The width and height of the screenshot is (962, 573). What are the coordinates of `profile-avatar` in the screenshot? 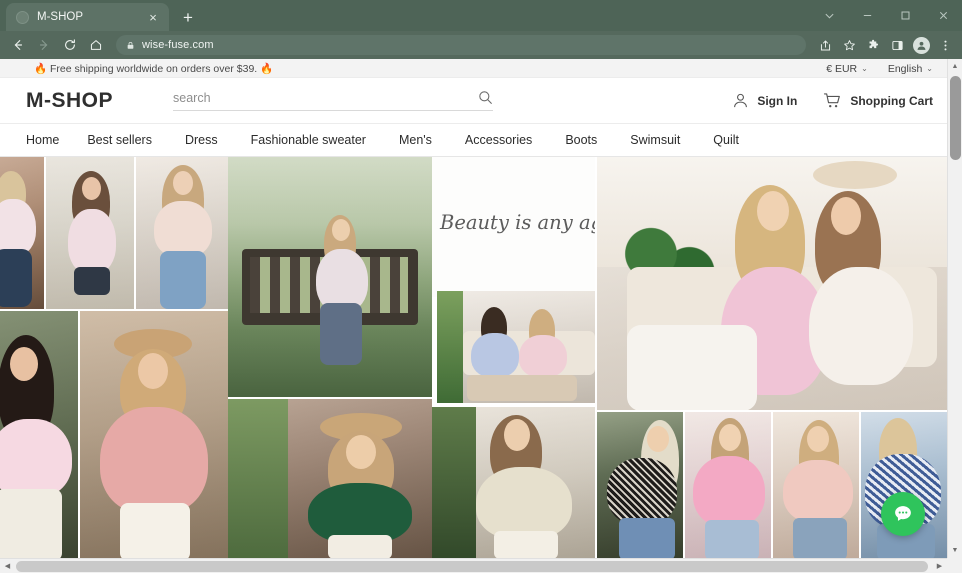 It's located at (921, 45).